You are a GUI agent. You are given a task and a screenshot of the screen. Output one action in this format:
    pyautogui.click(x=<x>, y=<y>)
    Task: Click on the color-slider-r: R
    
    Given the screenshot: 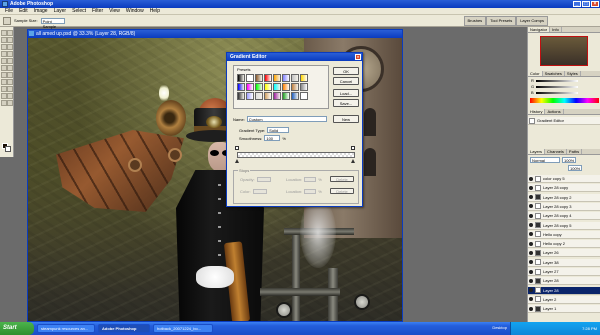 What is the action you would take?
    pyautogui.click(x=565, y=81)
    